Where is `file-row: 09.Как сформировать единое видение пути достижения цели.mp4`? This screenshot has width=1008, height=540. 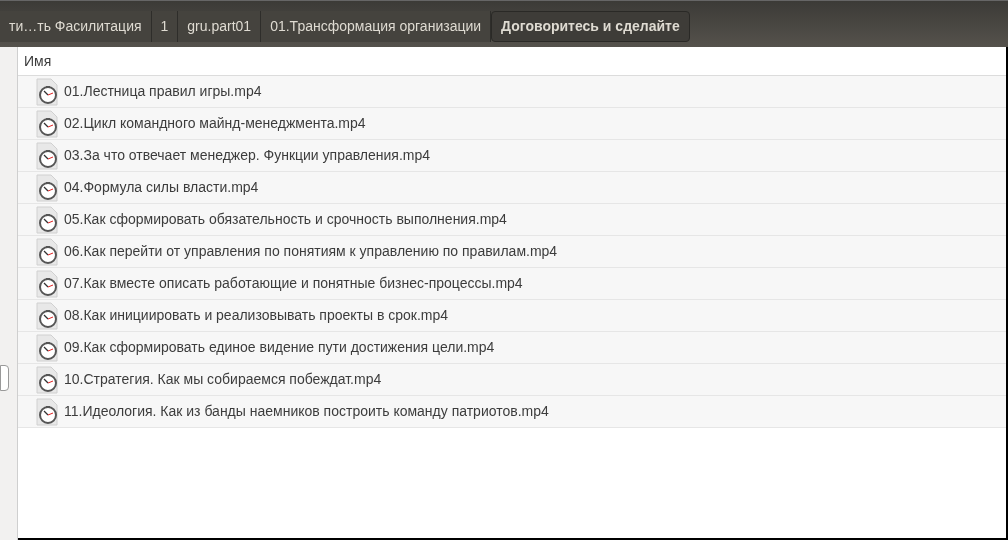 file-row: 09.Как сформировать единое видение пути достижения цели.mp4 is located at coordinates (512, 348).